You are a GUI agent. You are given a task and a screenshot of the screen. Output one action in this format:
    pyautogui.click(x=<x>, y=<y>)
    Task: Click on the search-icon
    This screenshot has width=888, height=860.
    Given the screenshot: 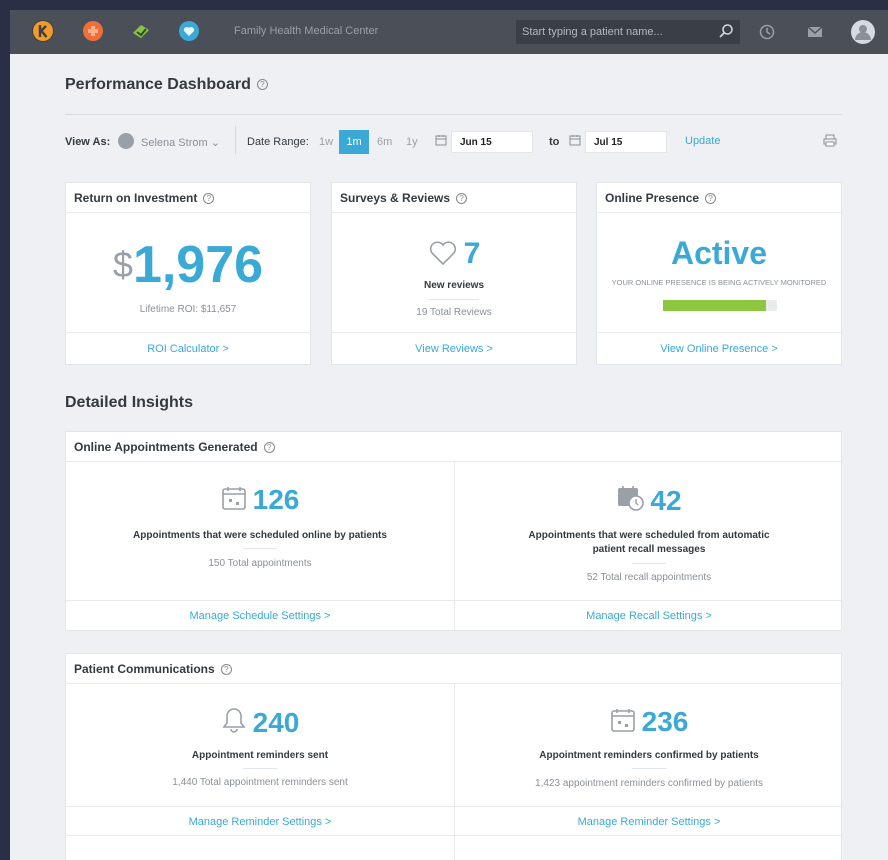 What is the action you would take?
    pyautogui.click(x=726, y=33)
    